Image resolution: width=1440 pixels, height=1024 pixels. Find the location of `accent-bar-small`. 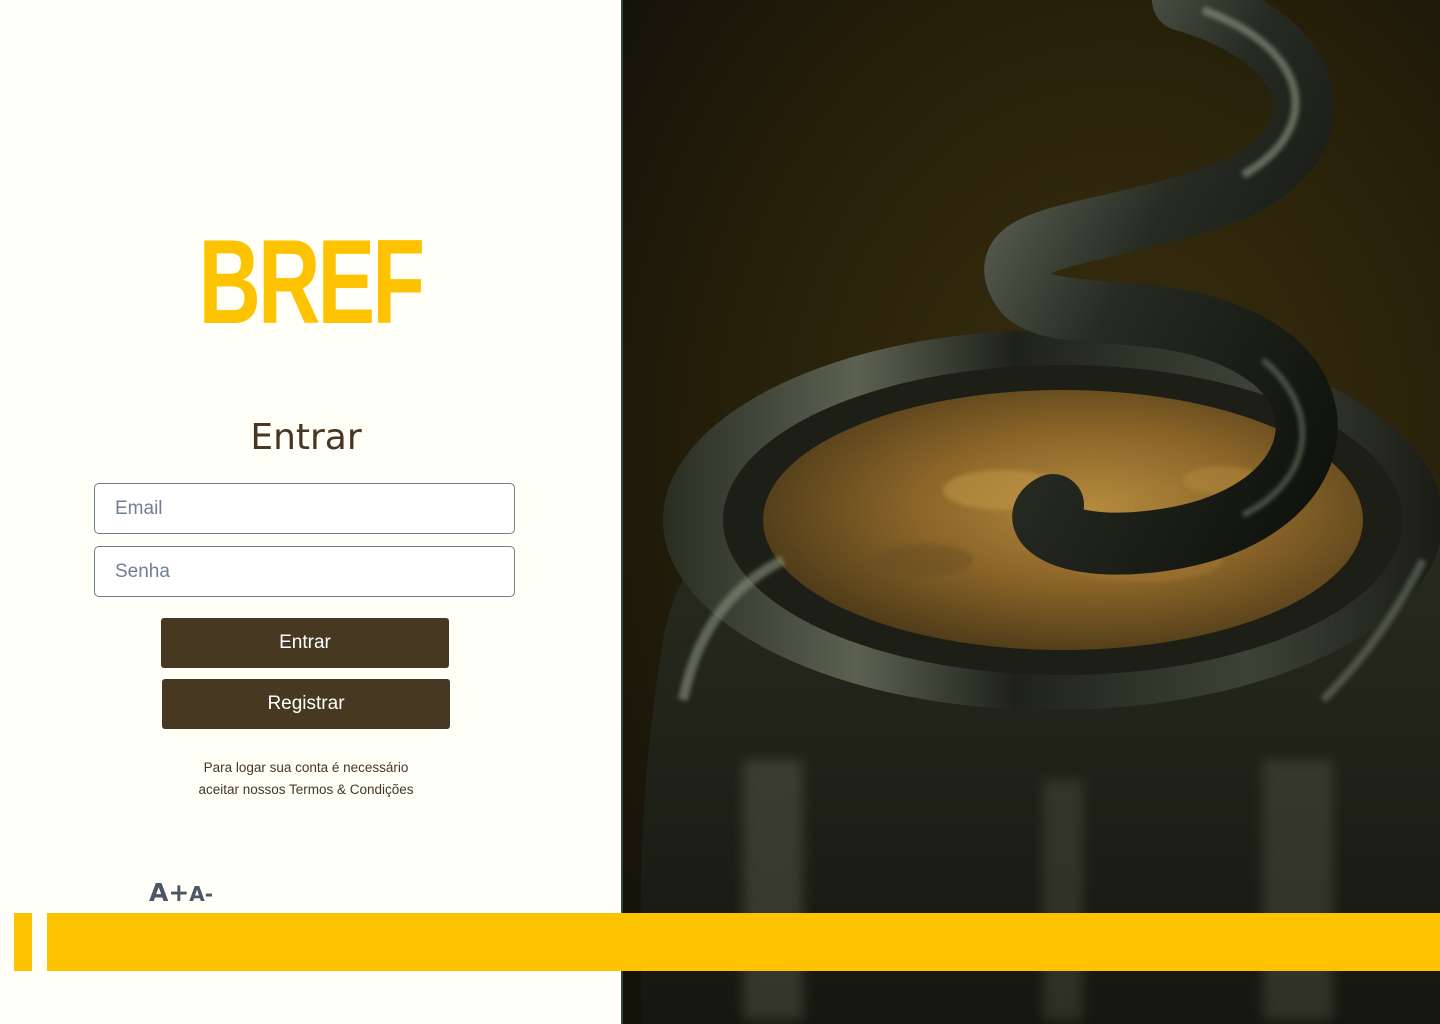

accent-bar-small is located at coordinates (23, 942).